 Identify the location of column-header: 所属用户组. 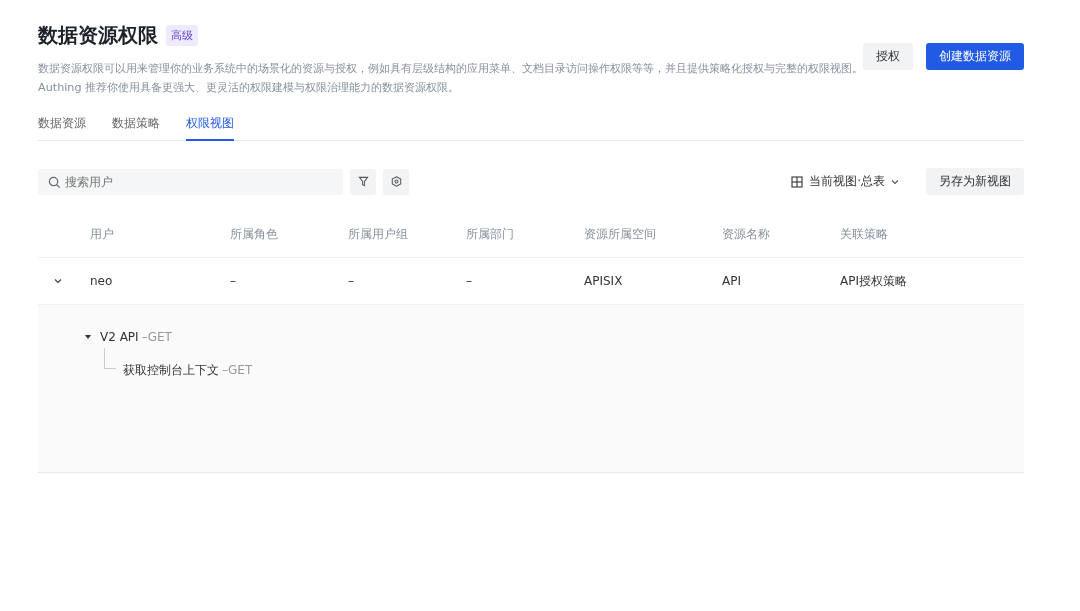
(378, 234).